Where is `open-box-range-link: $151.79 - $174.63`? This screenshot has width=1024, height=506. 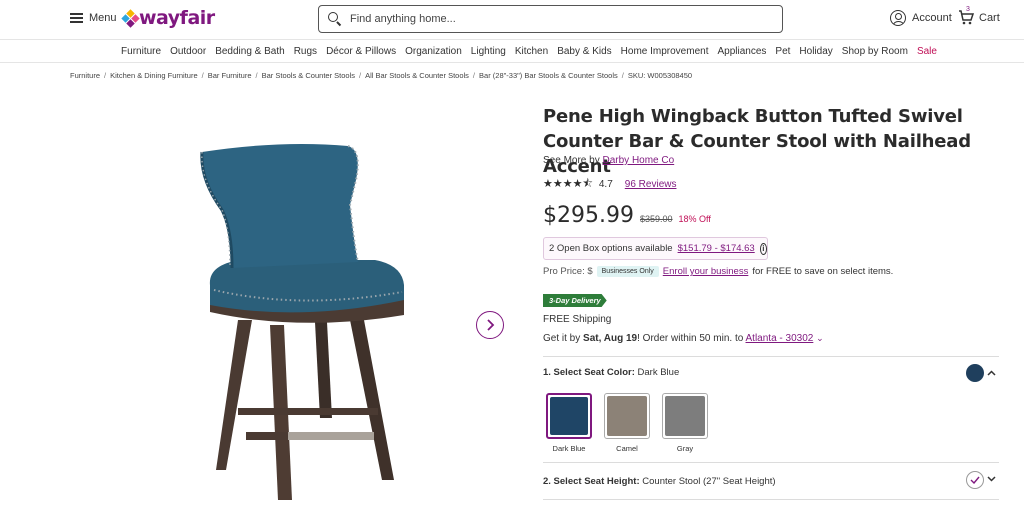 open-box-range-link: $151.79 - $174.63 is located at coordinates (716, 248).